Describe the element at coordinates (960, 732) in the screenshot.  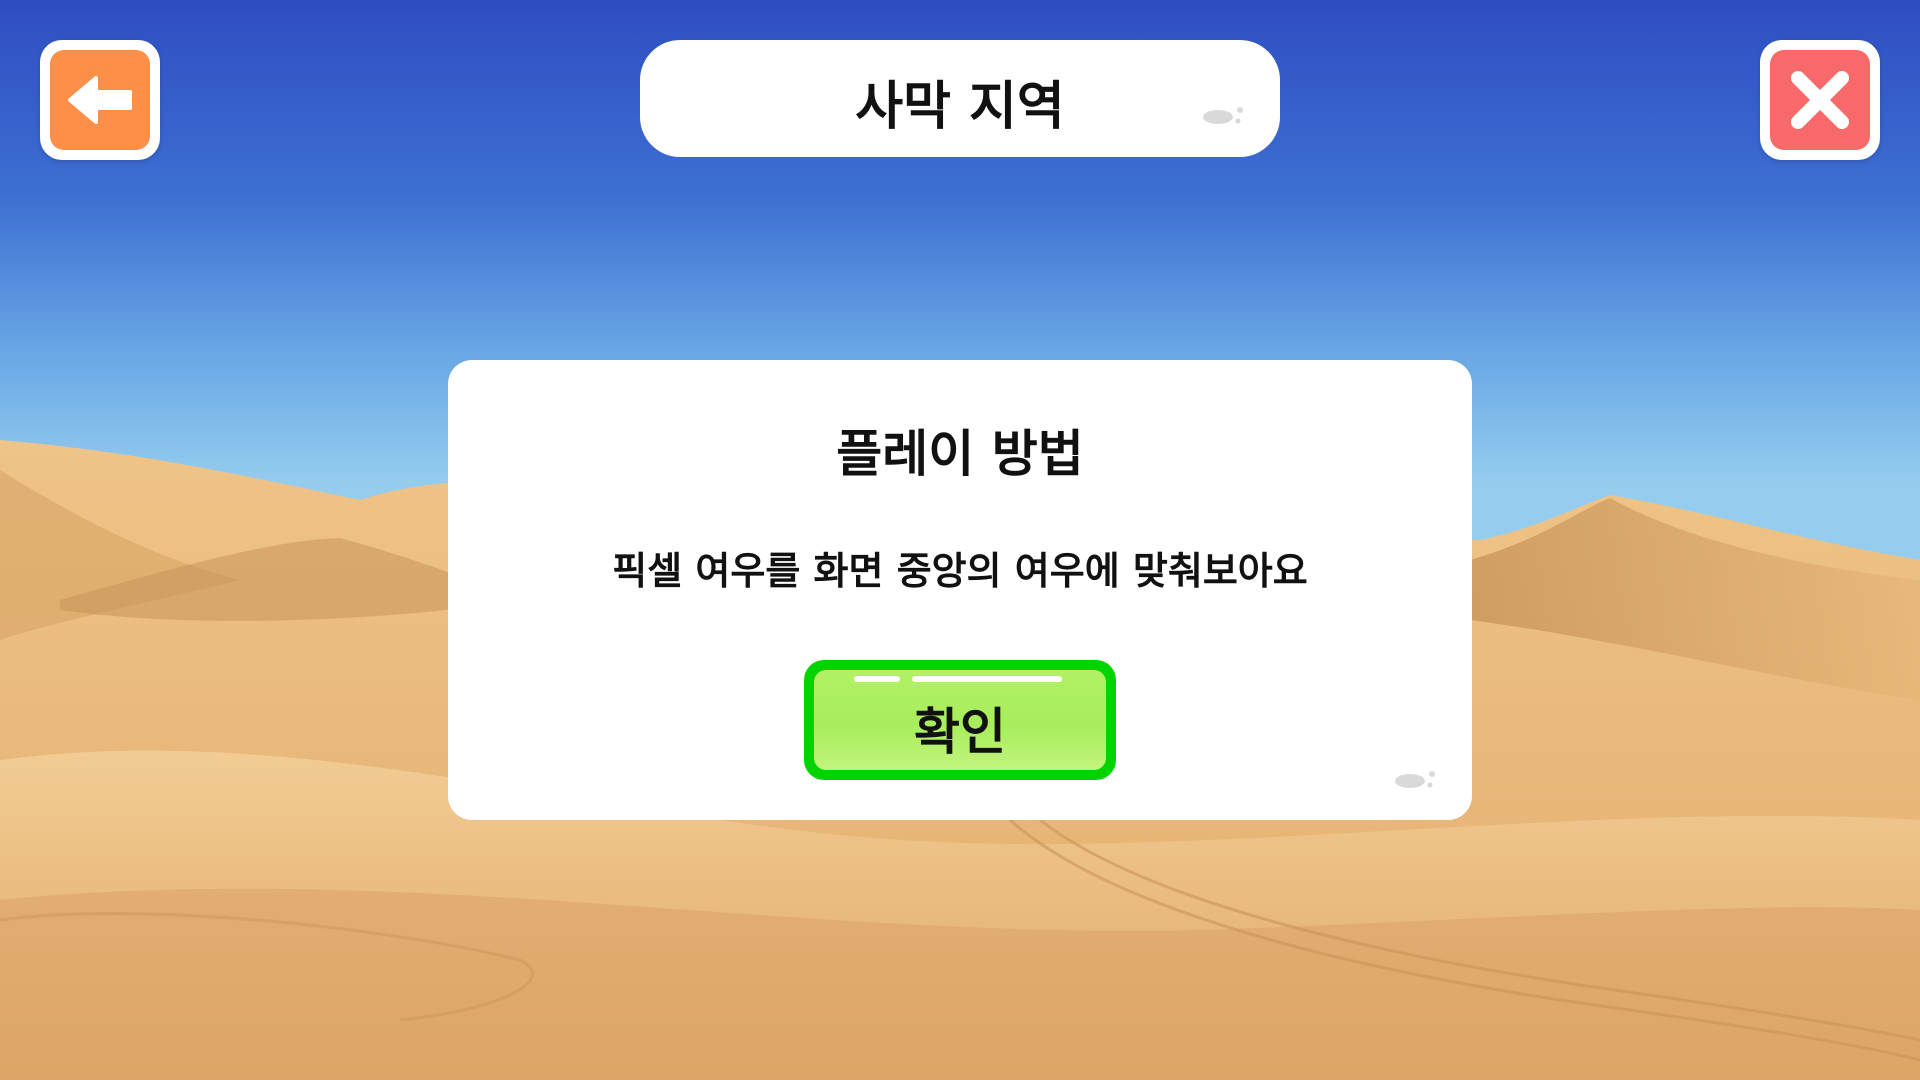
I see `confirm-label: 확인` at that location.